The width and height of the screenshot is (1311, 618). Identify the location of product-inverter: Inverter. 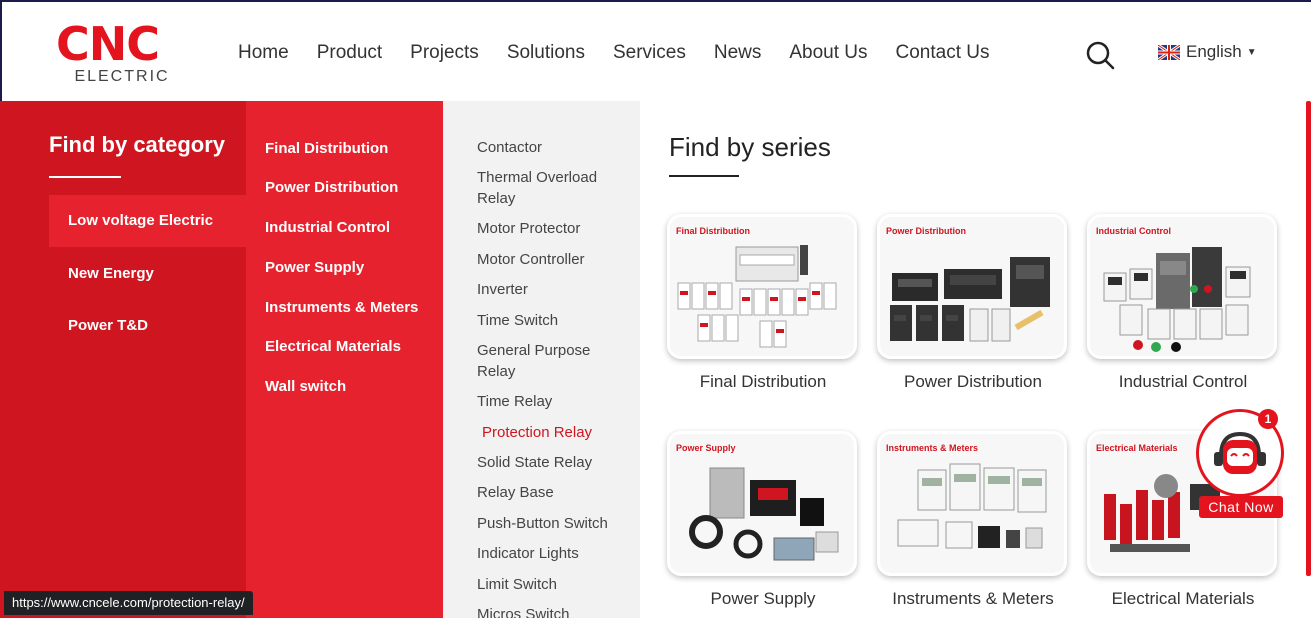
(552, 289).